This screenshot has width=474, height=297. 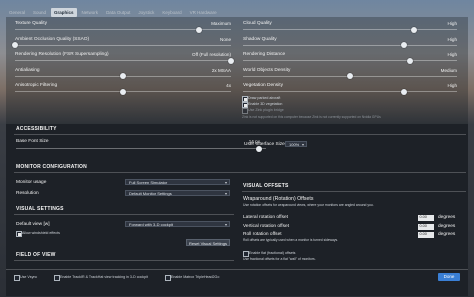 I want to click on graphics_right-label-0: Cloud Quality, so click(x=257, y=23).